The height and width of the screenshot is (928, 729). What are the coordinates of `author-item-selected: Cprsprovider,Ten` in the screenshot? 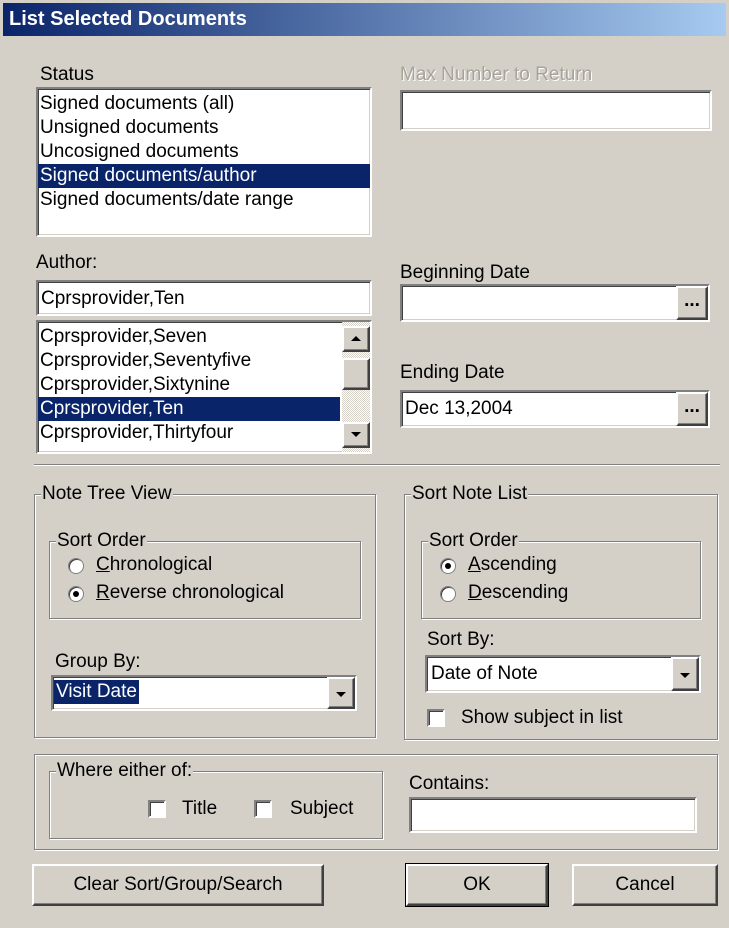 It's located at (189, 409).